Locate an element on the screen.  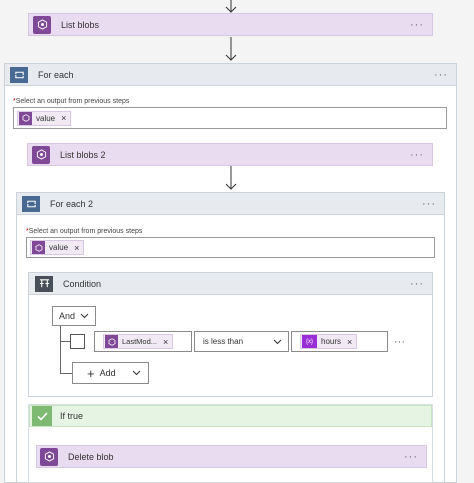
condition-left-operand: LastMod... × is located at coordinates (143, 341).